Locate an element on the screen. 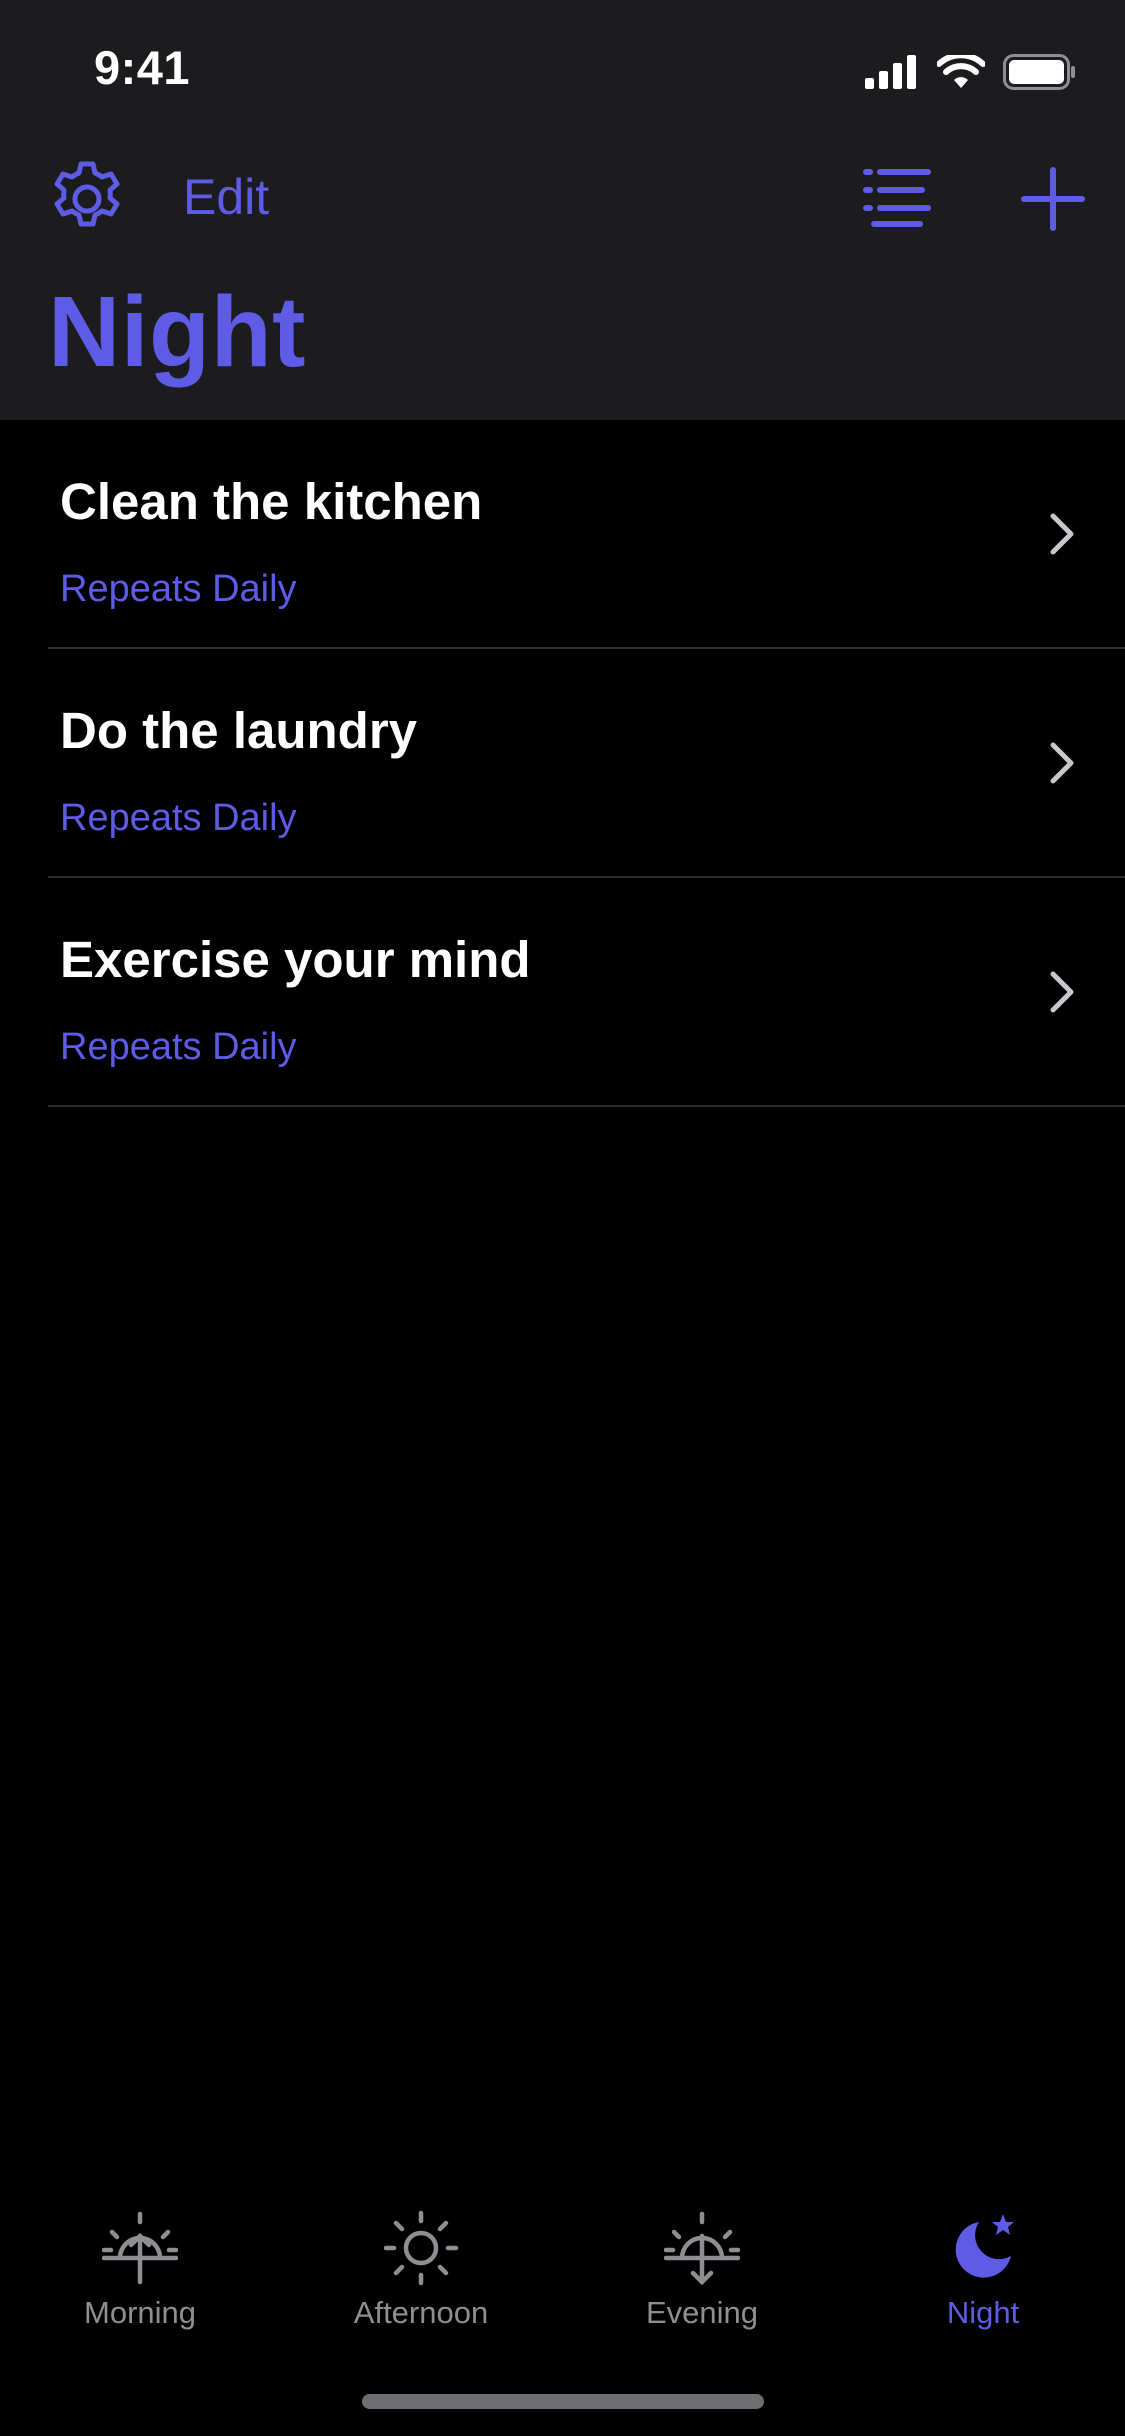  list-item: Do the laundry Repeats Daily is located at coordinates (562, 763).